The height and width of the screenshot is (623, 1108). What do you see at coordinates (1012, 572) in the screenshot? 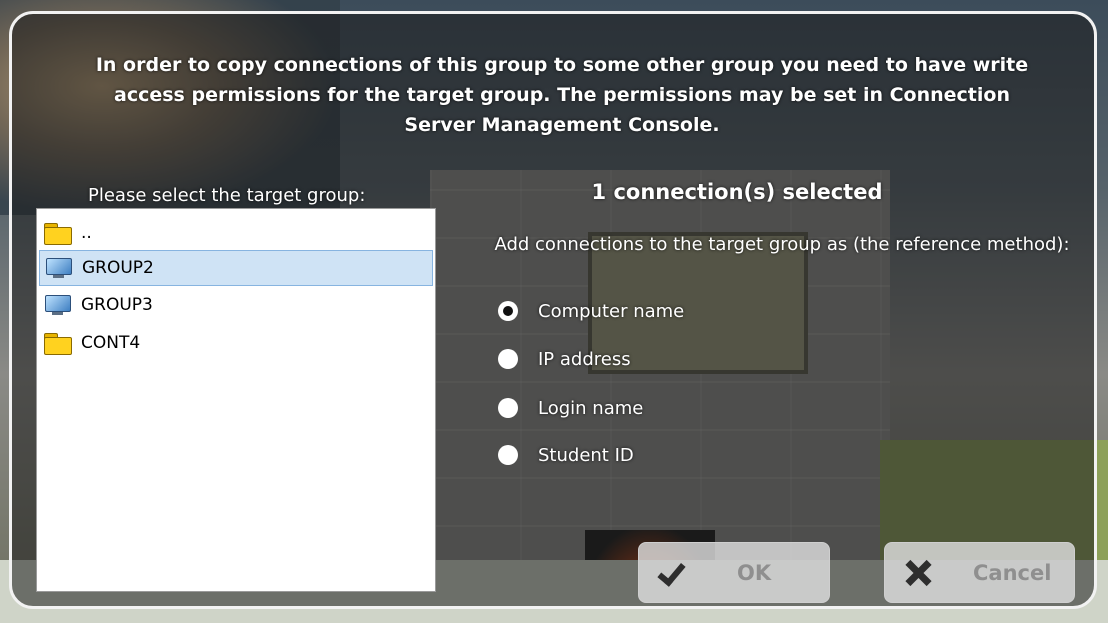
I see `cancel-button-label: Cancel` at bounding box center [1012, 572].